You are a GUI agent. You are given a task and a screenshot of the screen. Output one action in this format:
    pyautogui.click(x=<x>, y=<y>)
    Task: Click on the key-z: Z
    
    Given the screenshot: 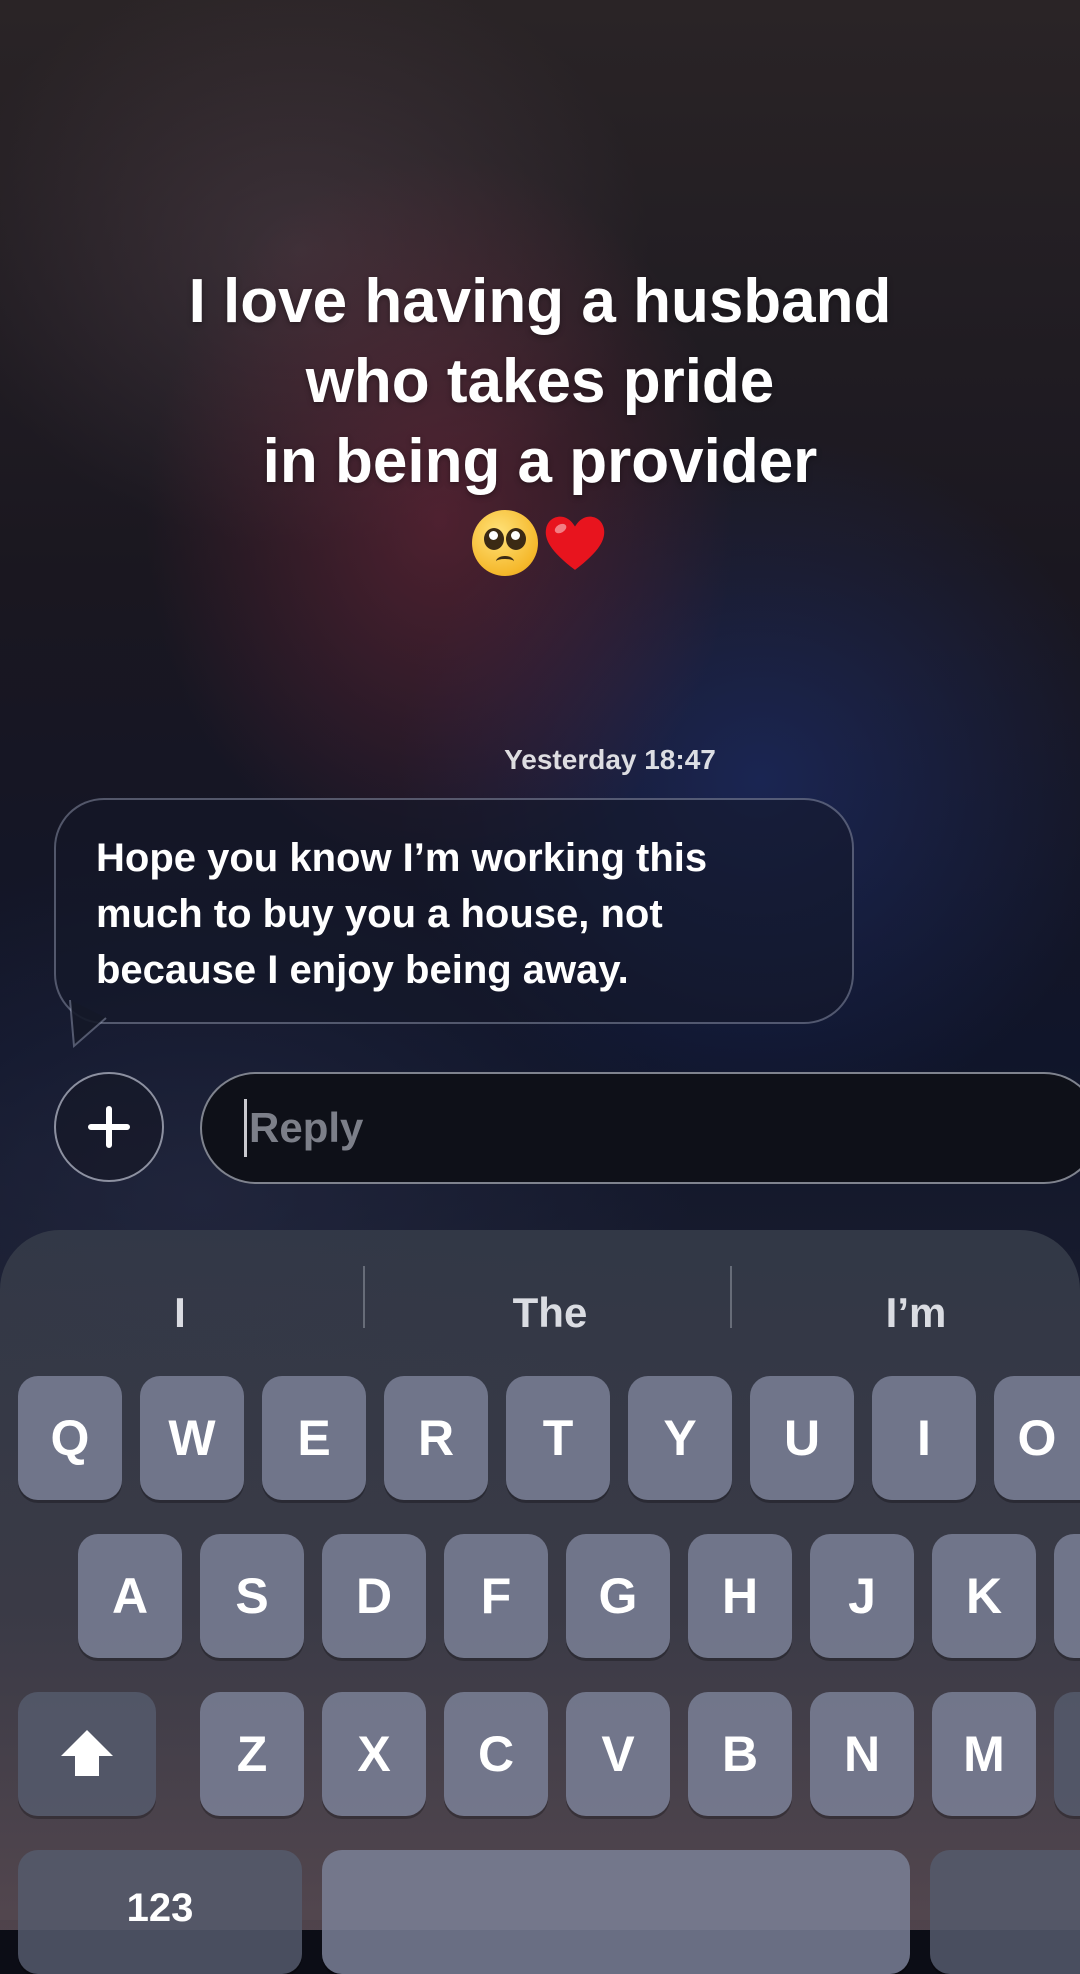 What is the action you would take?
    pyautogui.click(x=252, y=1754)
    